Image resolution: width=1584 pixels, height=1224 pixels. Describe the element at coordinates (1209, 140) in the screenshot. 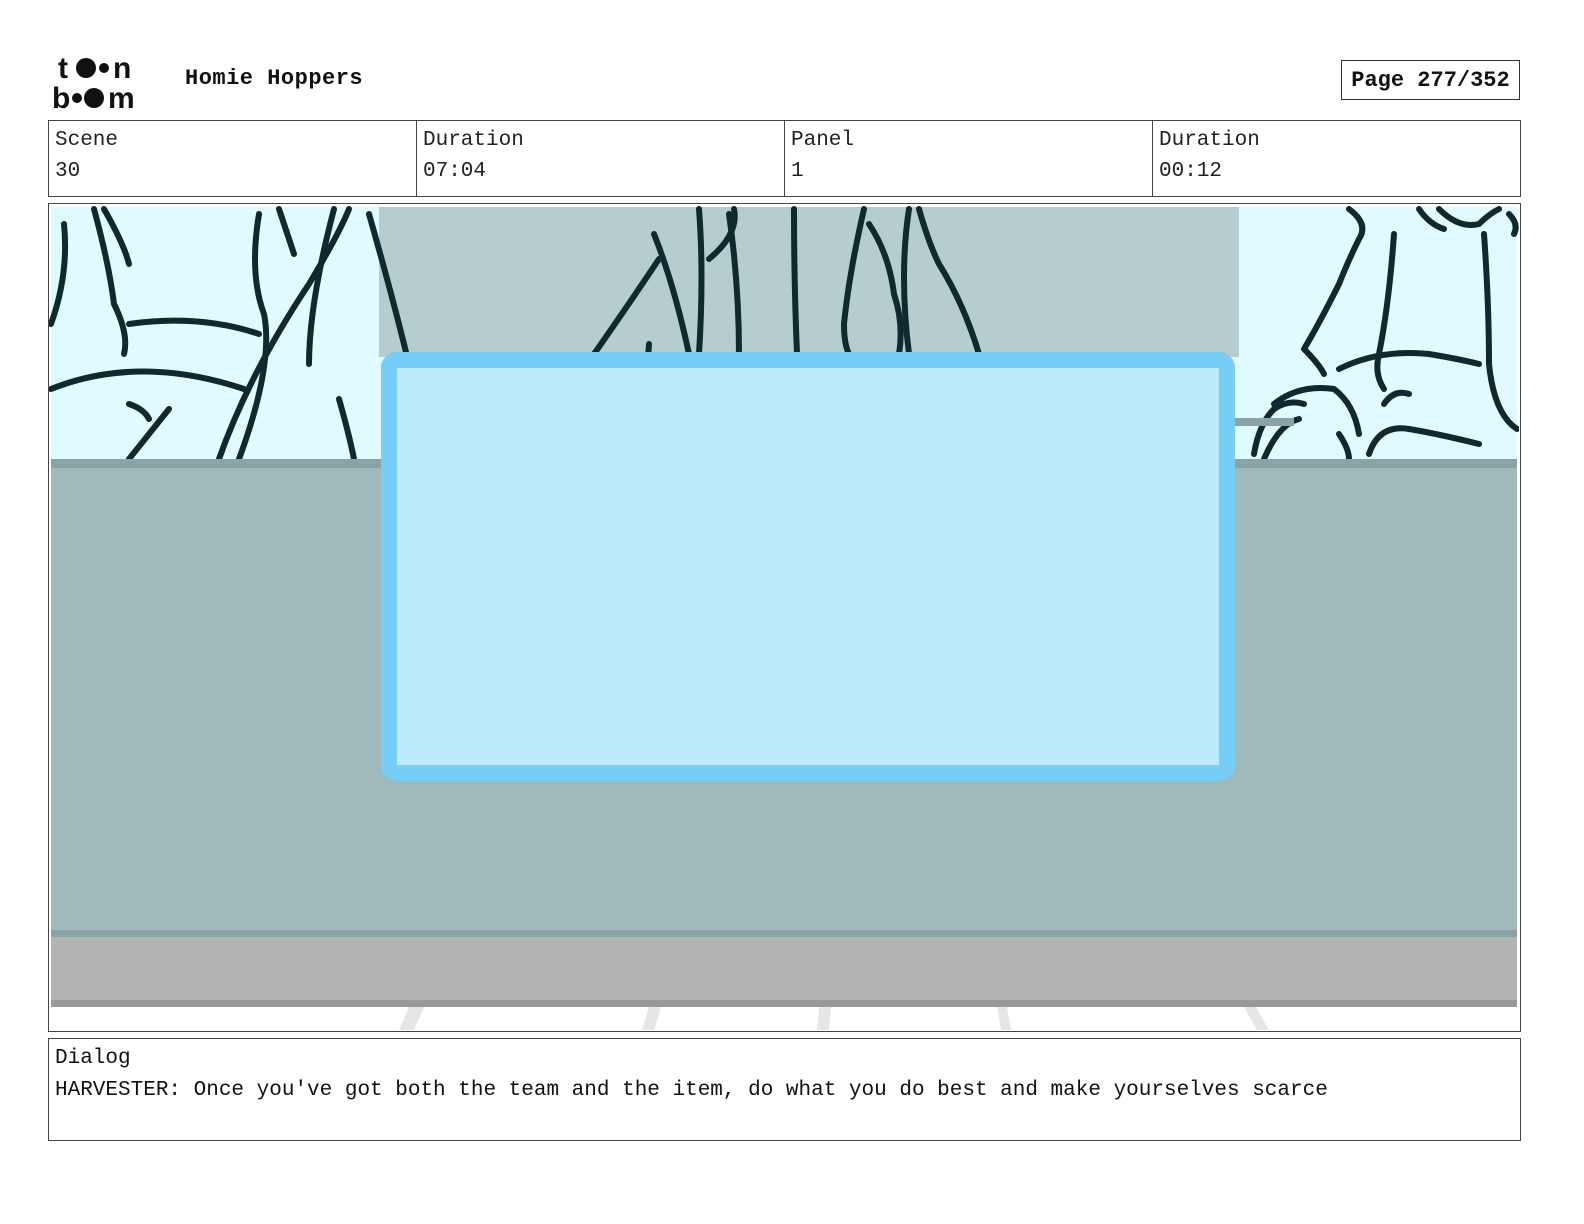

I see `panel-duration-label: Duration` at that location.